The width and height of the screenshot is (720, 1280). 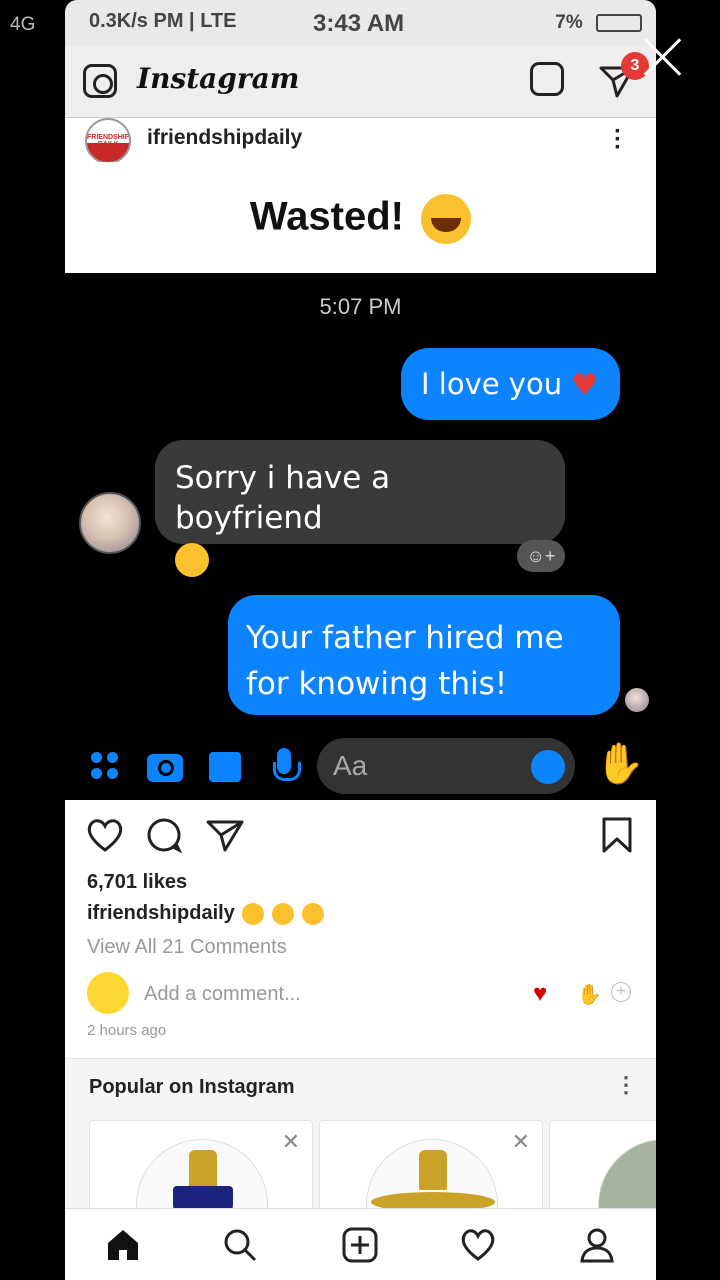 I want to click on post-time-ago: 2 hours ago, so click(x=127, y=1030).